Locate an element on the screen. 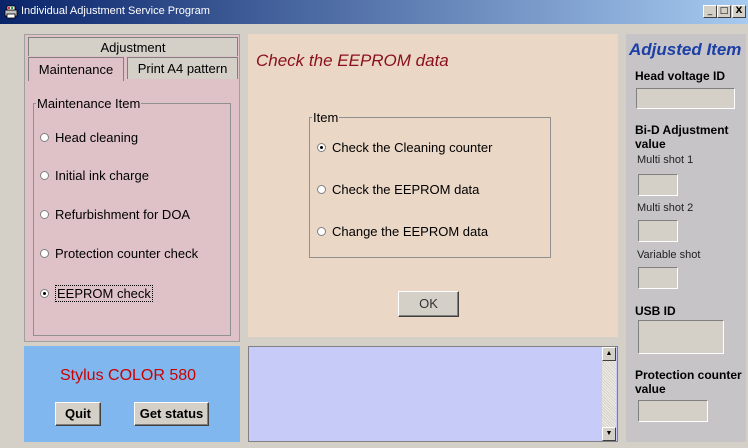 The width and height of the screenshot is (748, 448). radio-refurbishment-for-doa: Refurbishment for DOA is located at coordinates (115, 214).